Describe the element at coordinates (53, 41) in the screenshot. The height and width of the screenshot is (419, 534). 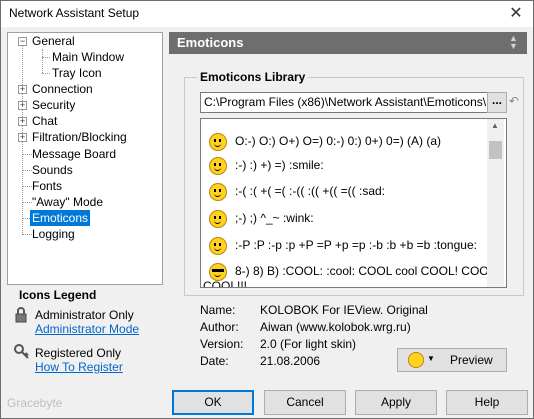
I see `tree-item-general: General` at that location.